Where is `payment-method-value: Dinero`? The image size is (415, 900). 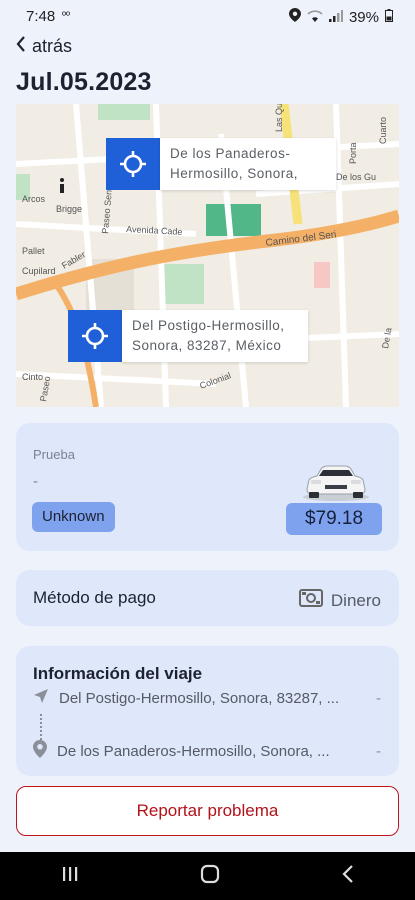 payment-method-value: Dinero is located at coordinates (339, 600).